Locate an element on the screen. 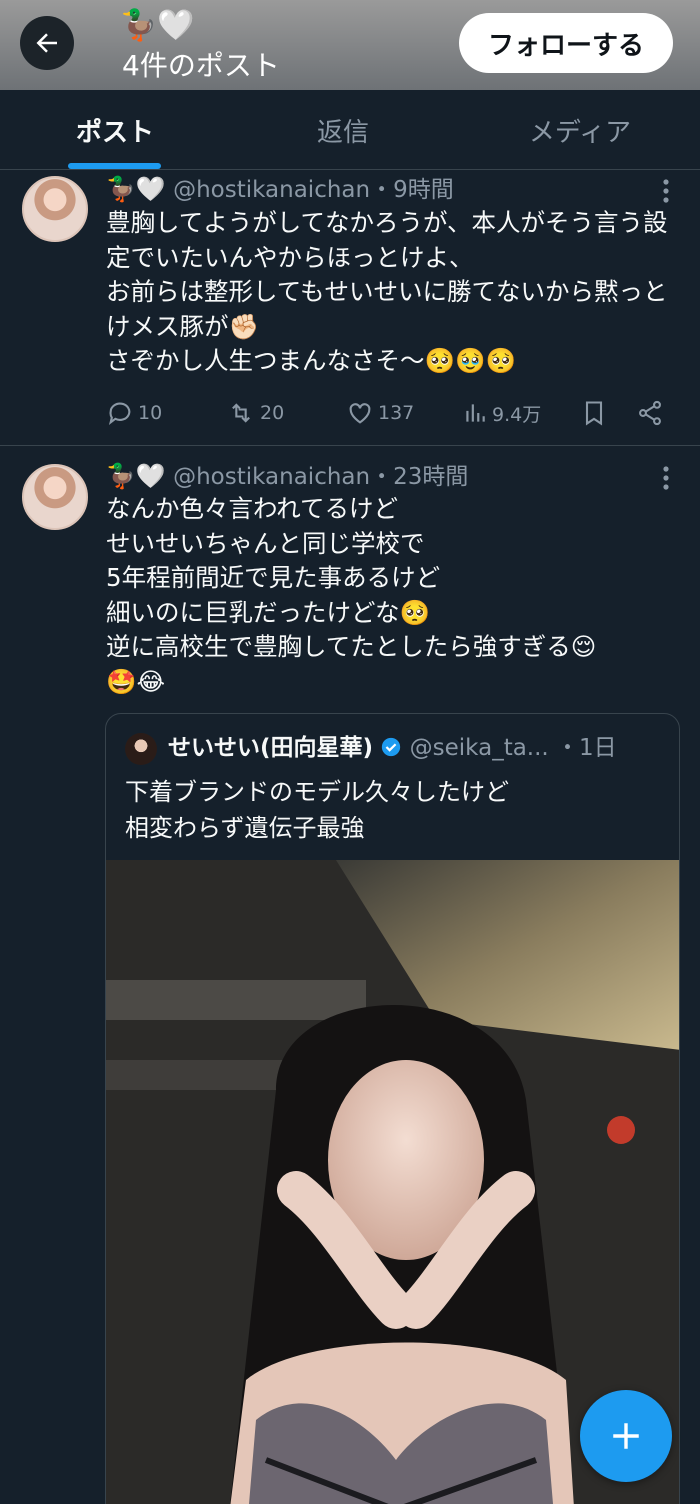  quoted-timestamp: ・1日 is located at coordinates (586, 748).